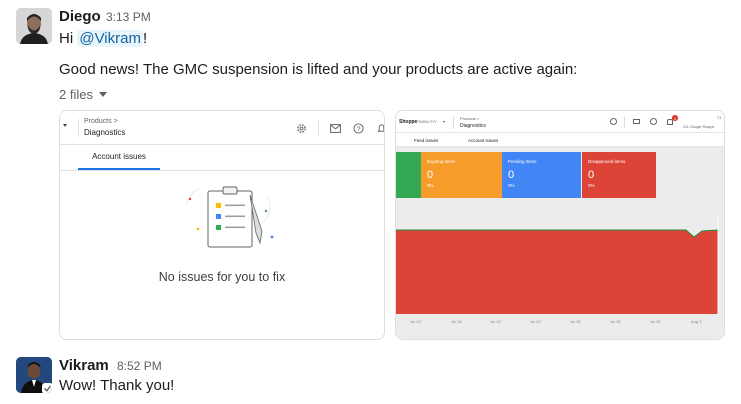 Image resolution: width=741 pixels, height=404 pixels. What do you see at coordinates (68, 38) in the screenshot?
I see `greeting-prefix: Hi` at bounding box center [68, 38].